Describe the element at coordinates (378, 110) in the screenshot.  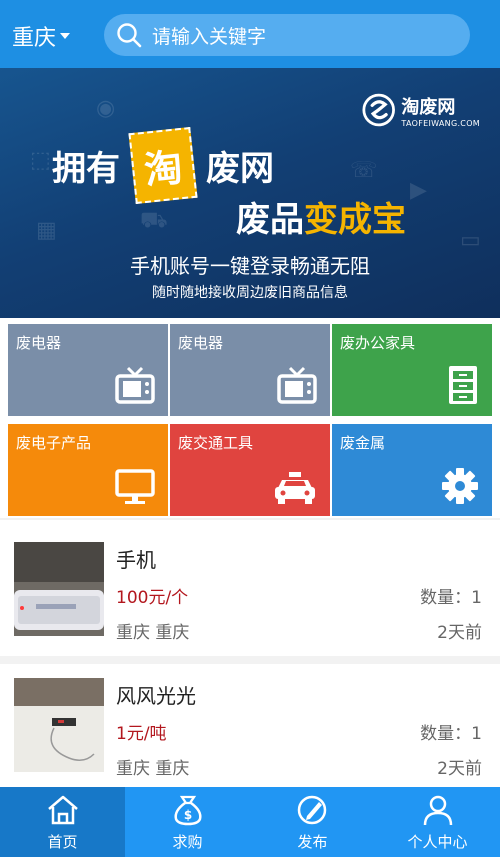
I see `brand-mark-icon` at that location.